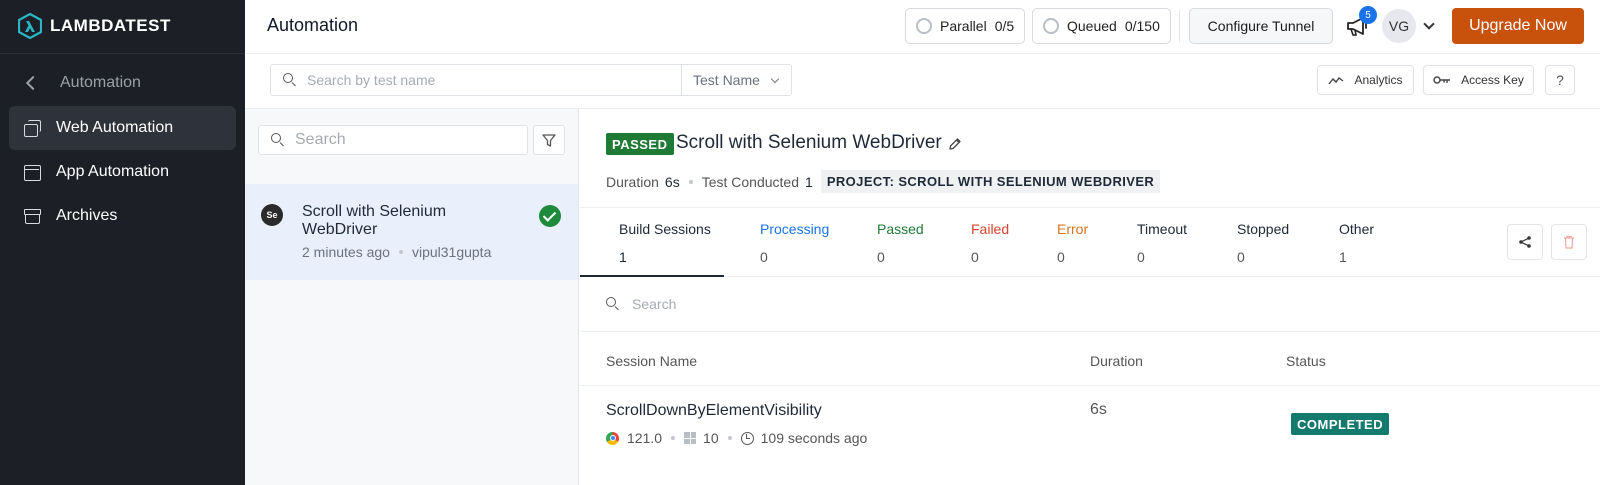 This screenshot has height=485, width=1600. Describe the element at coordinates (805, 242) in the screenshot. I see `tab-processing: Processing 0` at that location.